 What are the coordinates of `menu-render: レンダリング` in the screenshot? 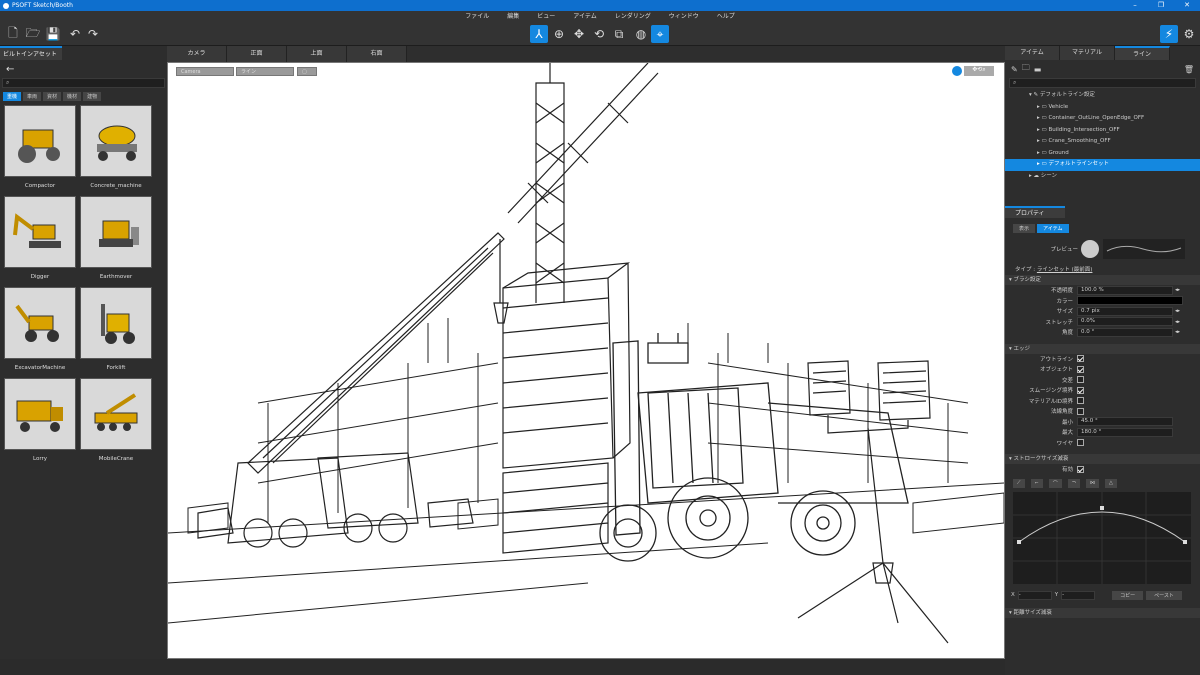 It's located at (633, 17).